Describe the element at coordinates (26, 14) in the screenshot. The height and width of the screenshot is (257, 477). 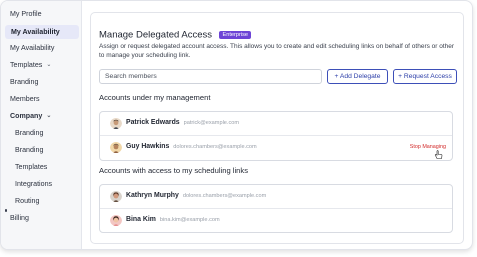
I see `sidebar-item-label: My Profile` at that location.